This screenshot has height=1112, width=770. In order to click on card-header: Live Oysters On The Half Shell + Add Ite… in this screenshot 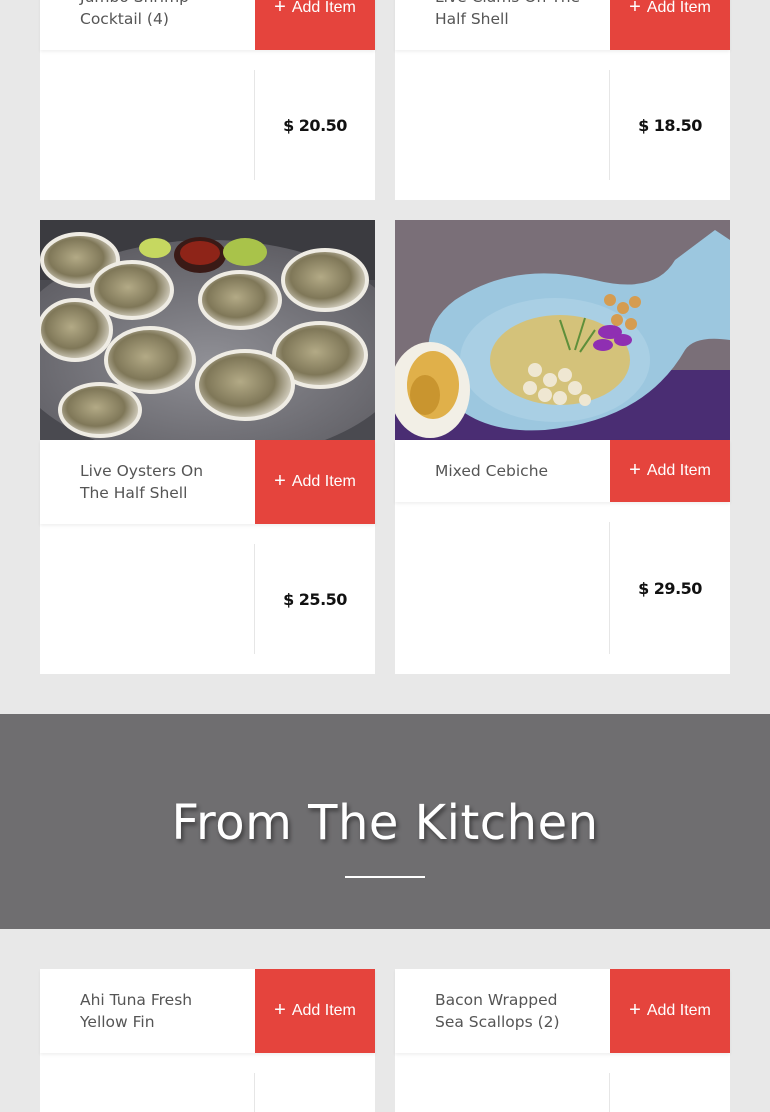, I will do `click(207, 482)`.